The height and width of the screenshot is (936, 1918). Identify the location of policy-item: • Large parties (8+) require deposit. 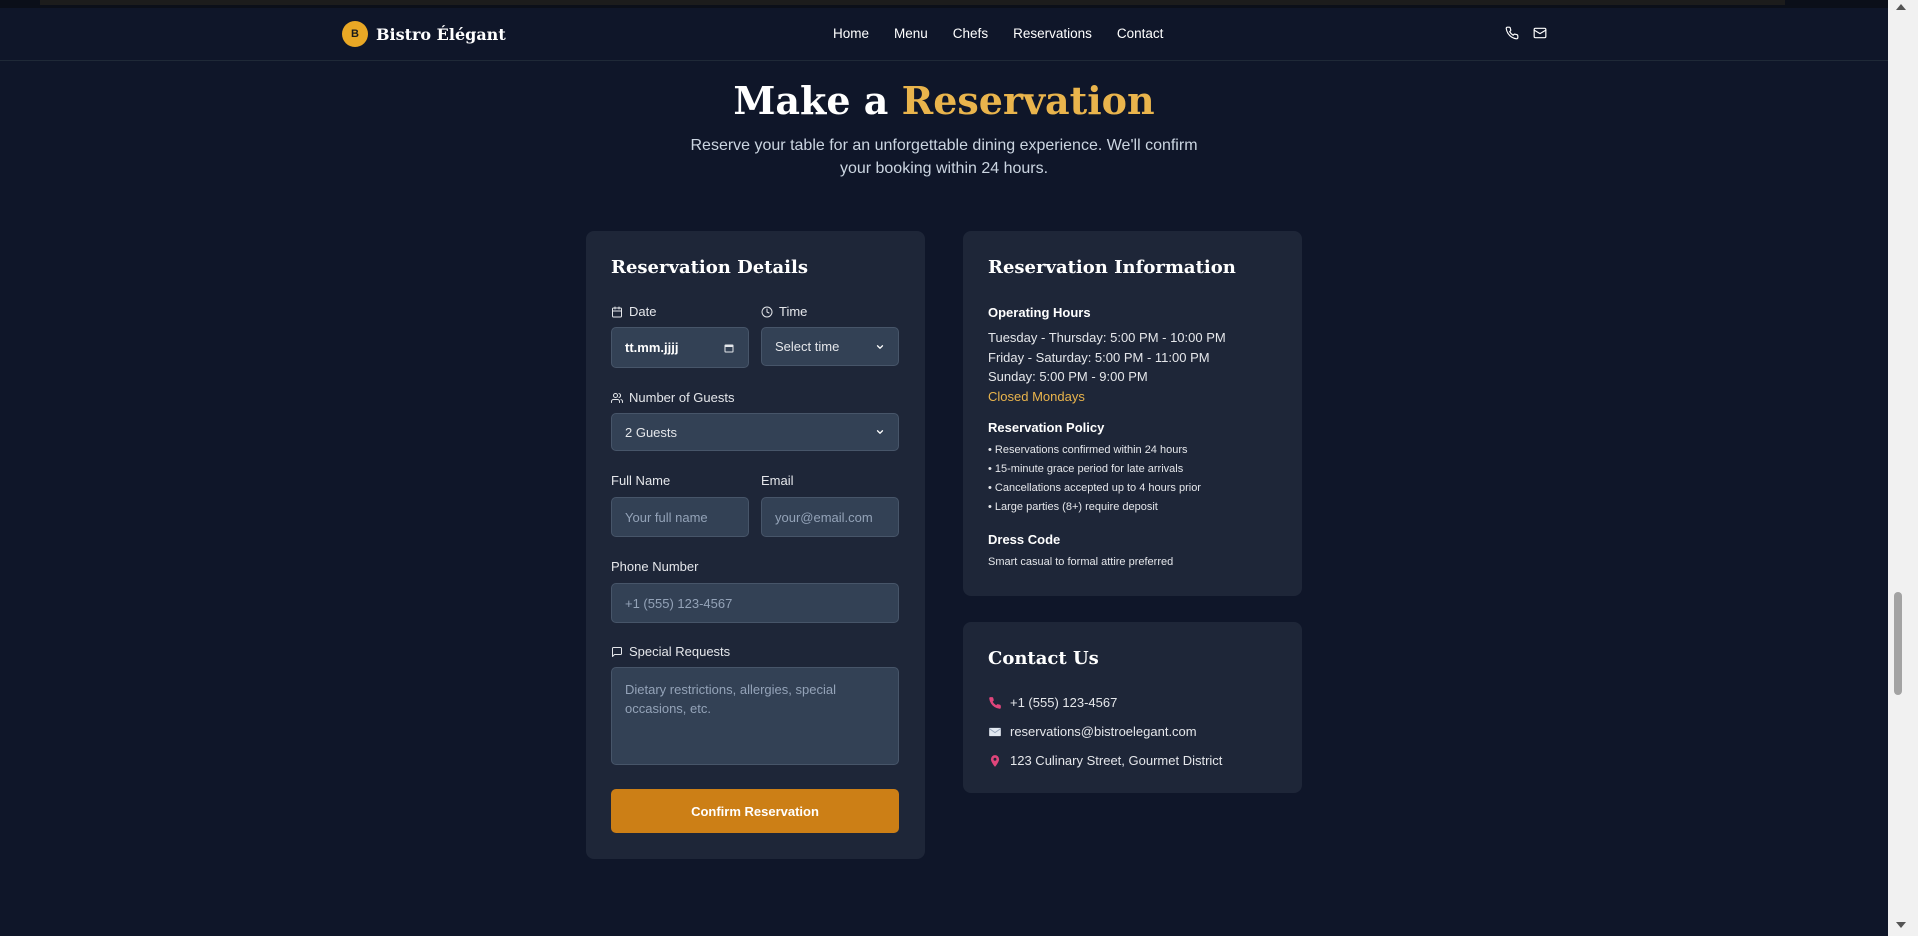
(1073, 507).